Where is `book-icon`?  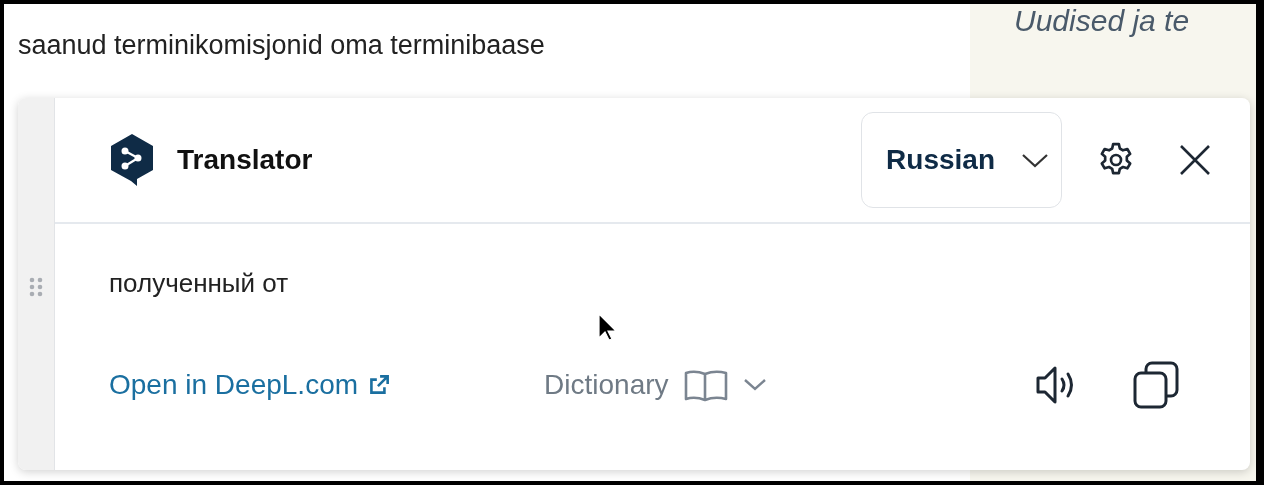 book-icon is located at coordinates (705, 385).